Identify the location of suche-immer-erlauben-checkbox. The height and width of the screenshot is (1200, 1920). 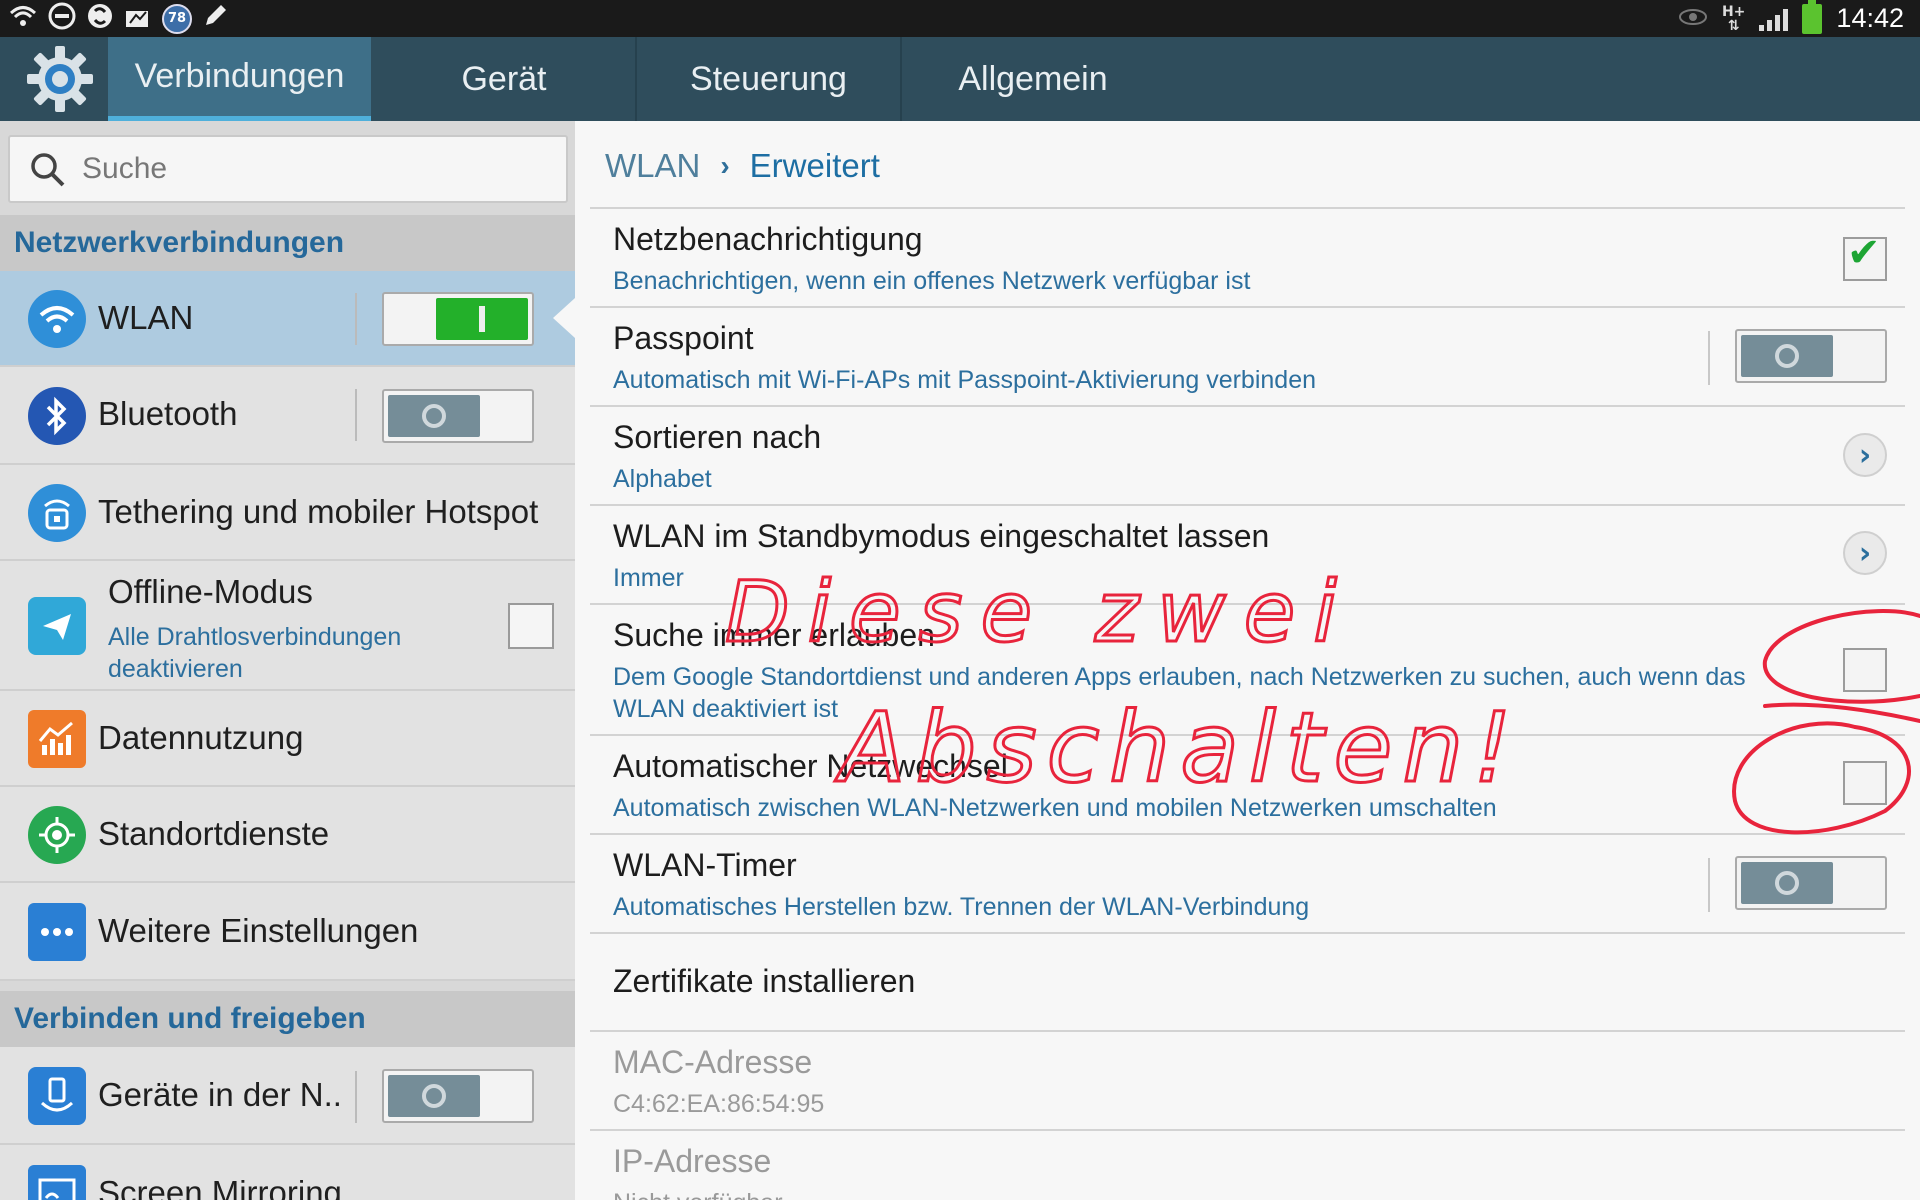
(1865, 670).